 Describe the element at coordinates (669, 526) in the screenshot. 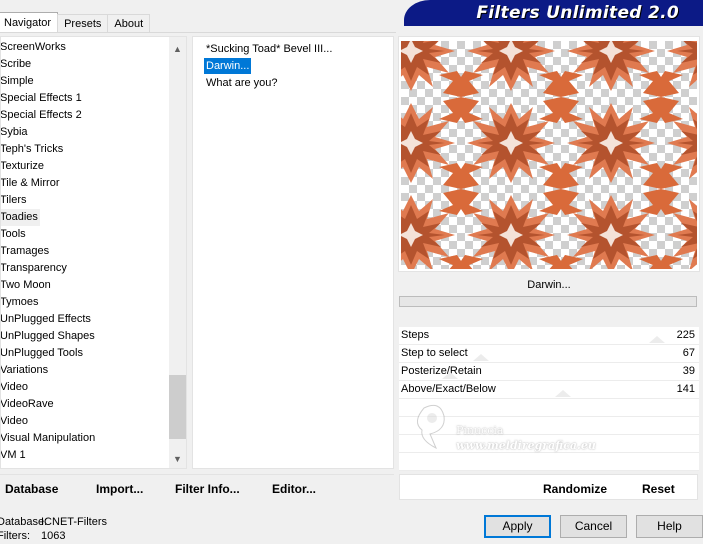

I see `help-button: Help` at that location.